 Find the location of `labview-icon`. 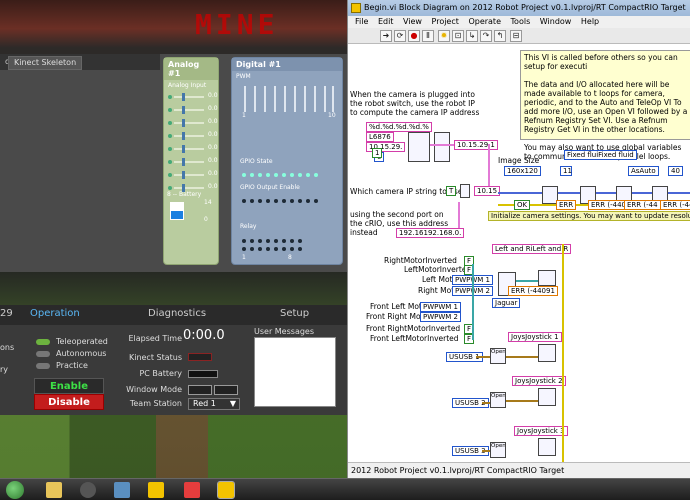

labview-icon is located at coordinates (156, 490).